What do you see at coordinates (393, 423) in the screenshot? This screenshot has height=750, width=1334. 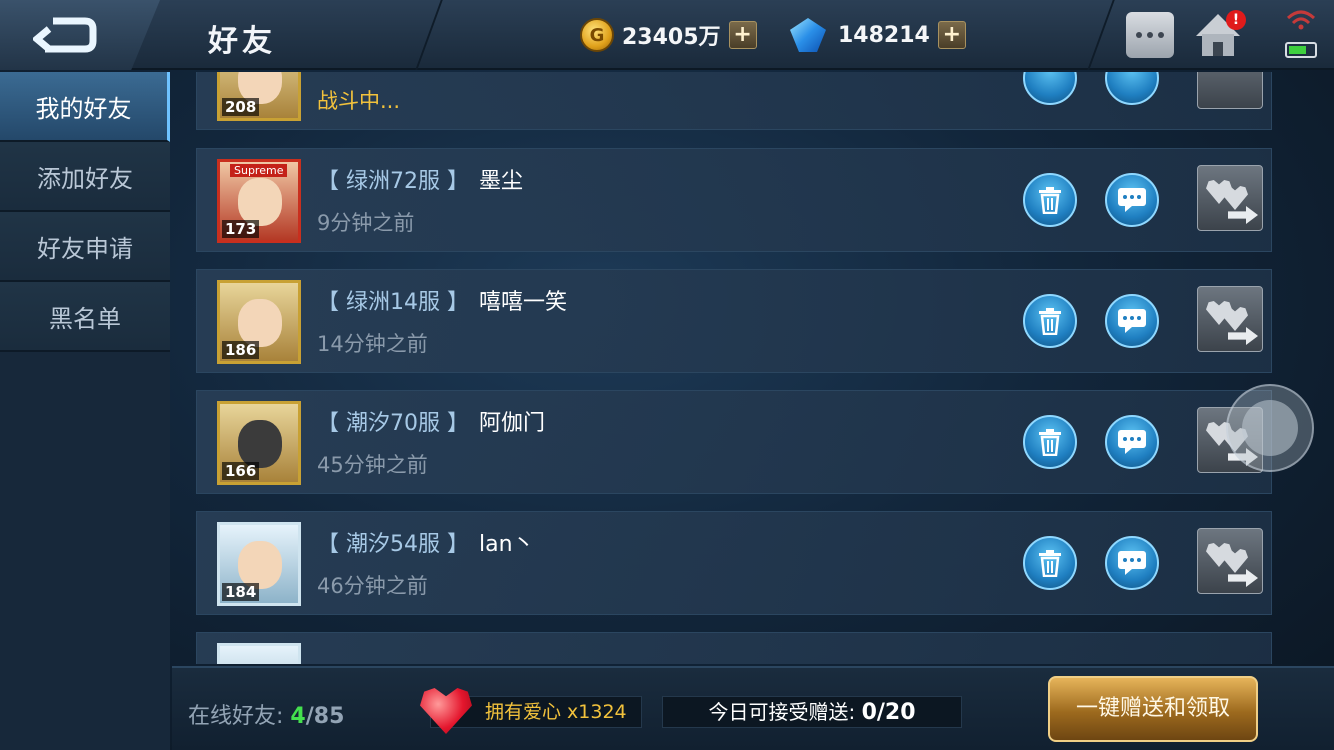 I see `friend-server: 【 潮汐70服 】` at bounding box center [393, 423].